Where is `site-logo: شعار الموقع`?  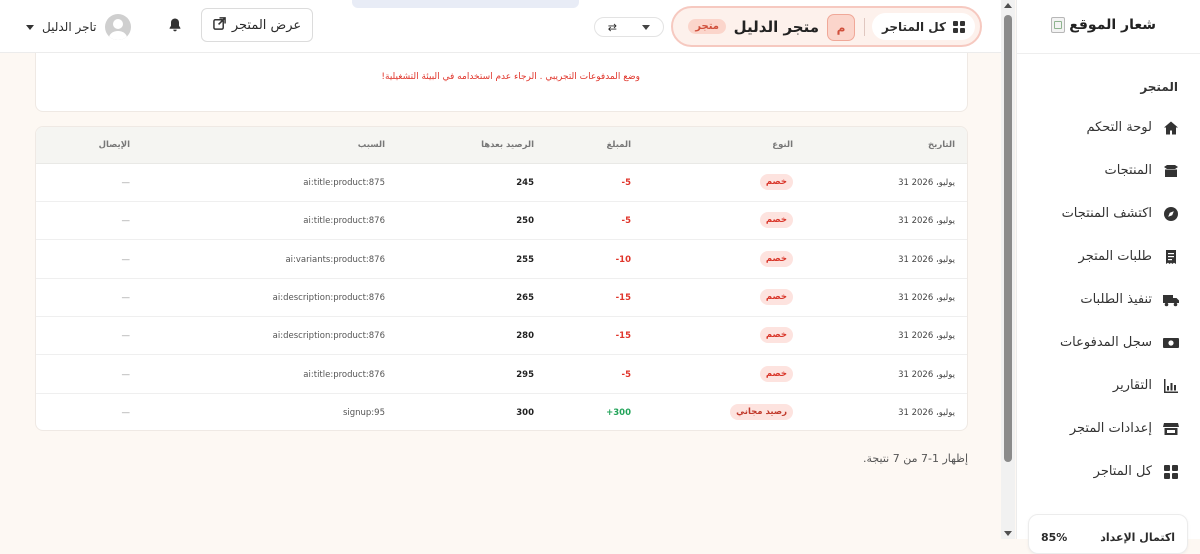 site-logo: شعار الموقع is located at coordinates (1103, 25).